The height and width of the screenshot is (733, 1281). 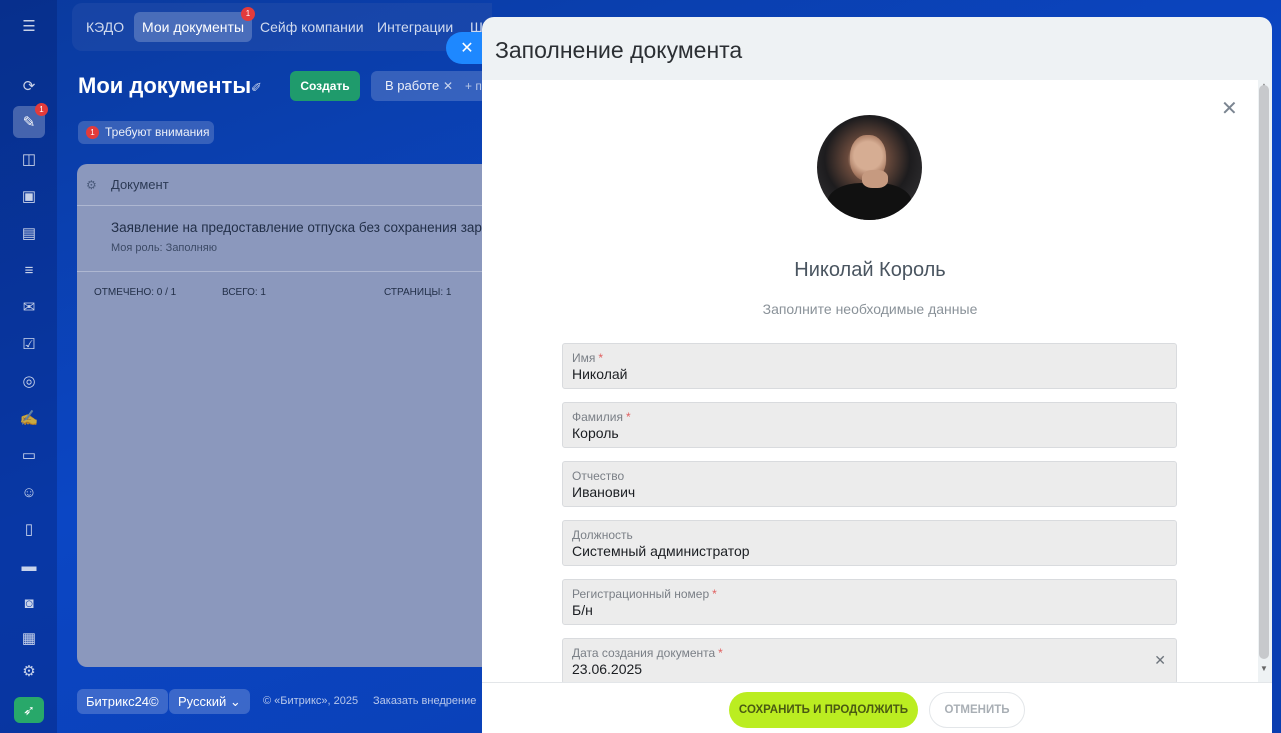 I want to click on field-label-text: Фамилия, so click(x=597, y=417).